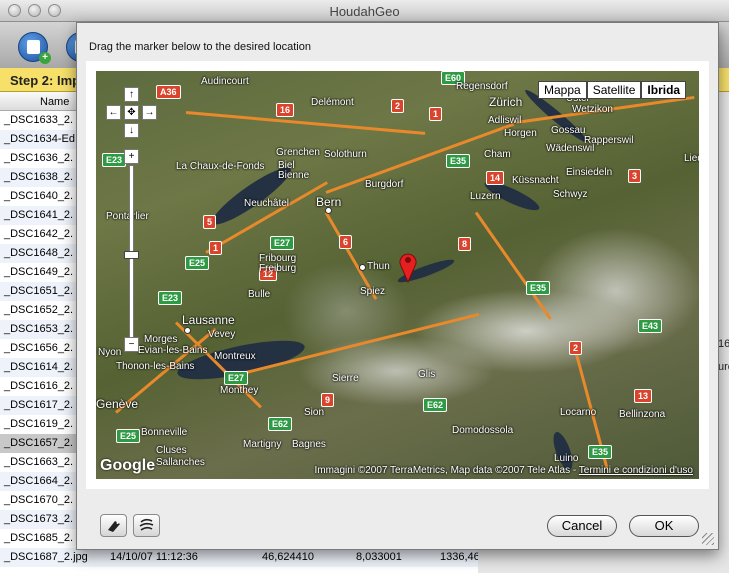 This screenshot has height=573, width=729. I want to click on town-label: Genève, so click(117, 404).